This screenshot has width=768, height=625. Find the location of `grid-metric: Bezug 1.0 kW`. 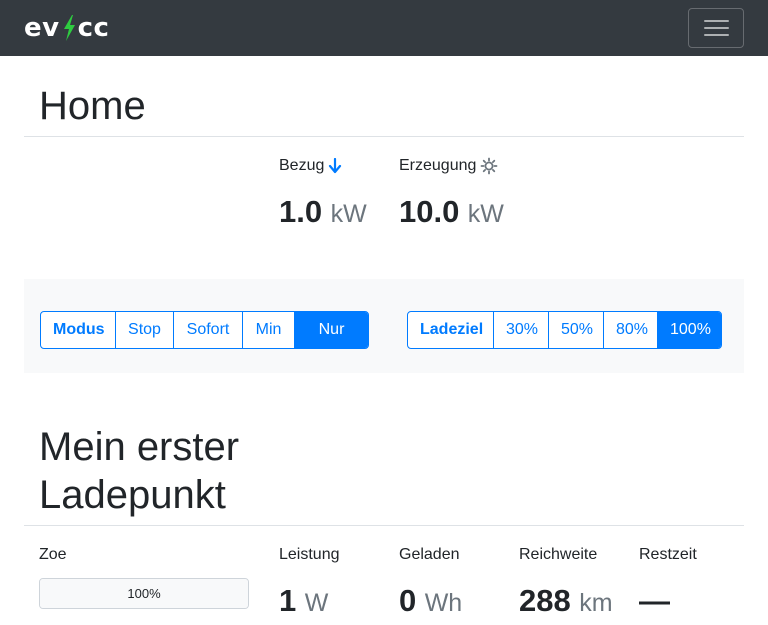

grid-metric: Bezug 1.0 kW is located at coordinates (323, 196).